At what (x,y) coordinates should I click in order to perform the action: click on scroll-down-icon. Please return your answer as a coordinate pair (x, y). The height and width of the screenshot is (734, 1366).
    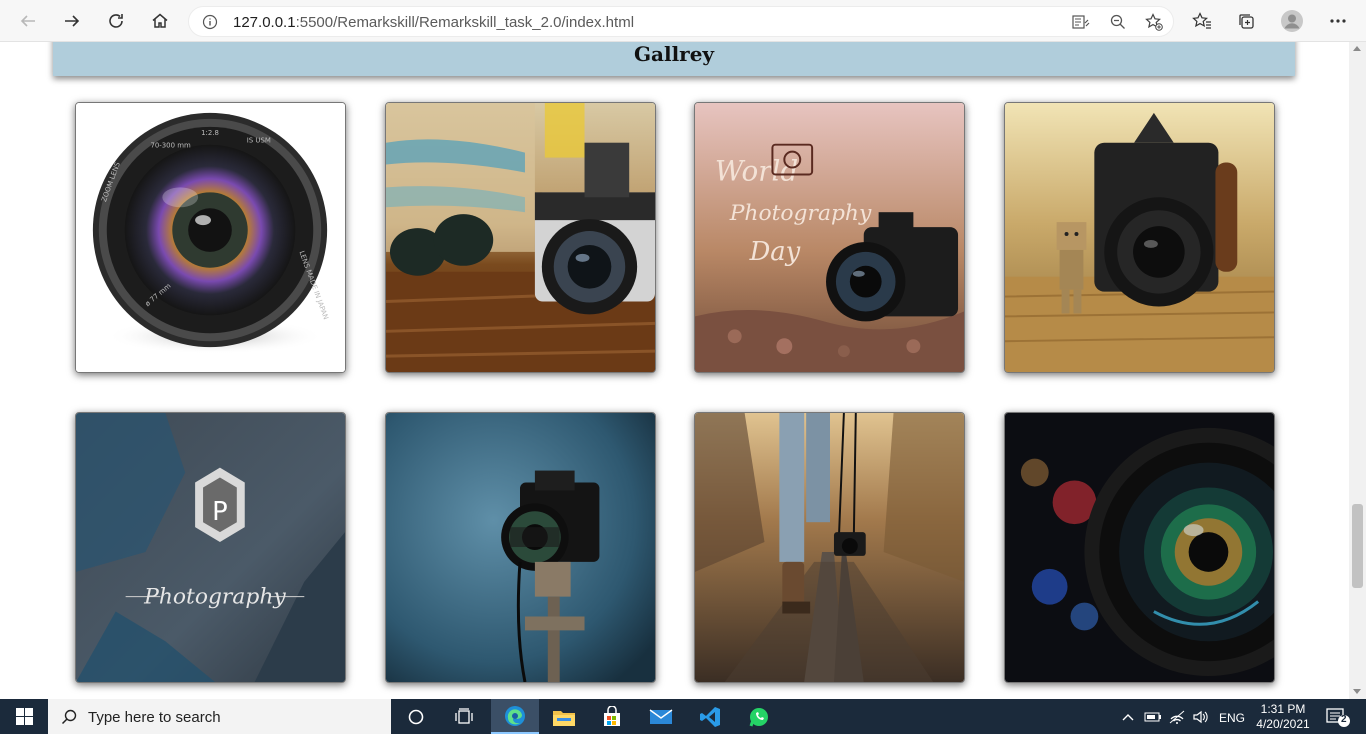
    Looking at the image, I should click on (1357, 691).